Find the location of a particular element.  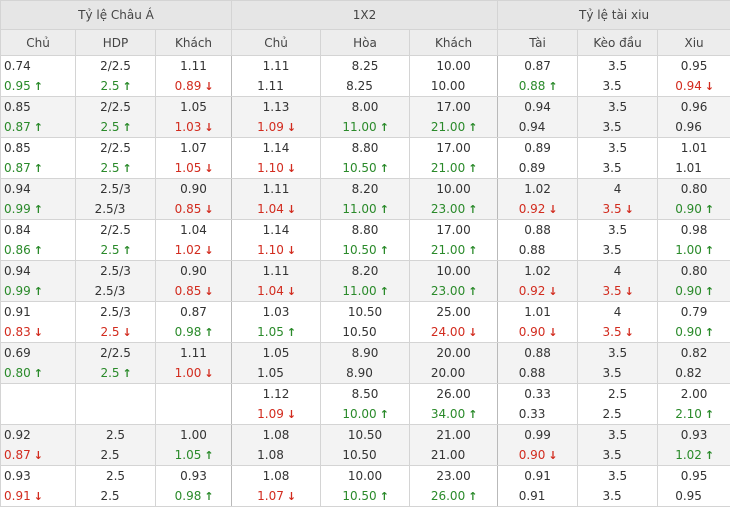

current-odds: 1.05↑ is located at coordinates (276, 332).